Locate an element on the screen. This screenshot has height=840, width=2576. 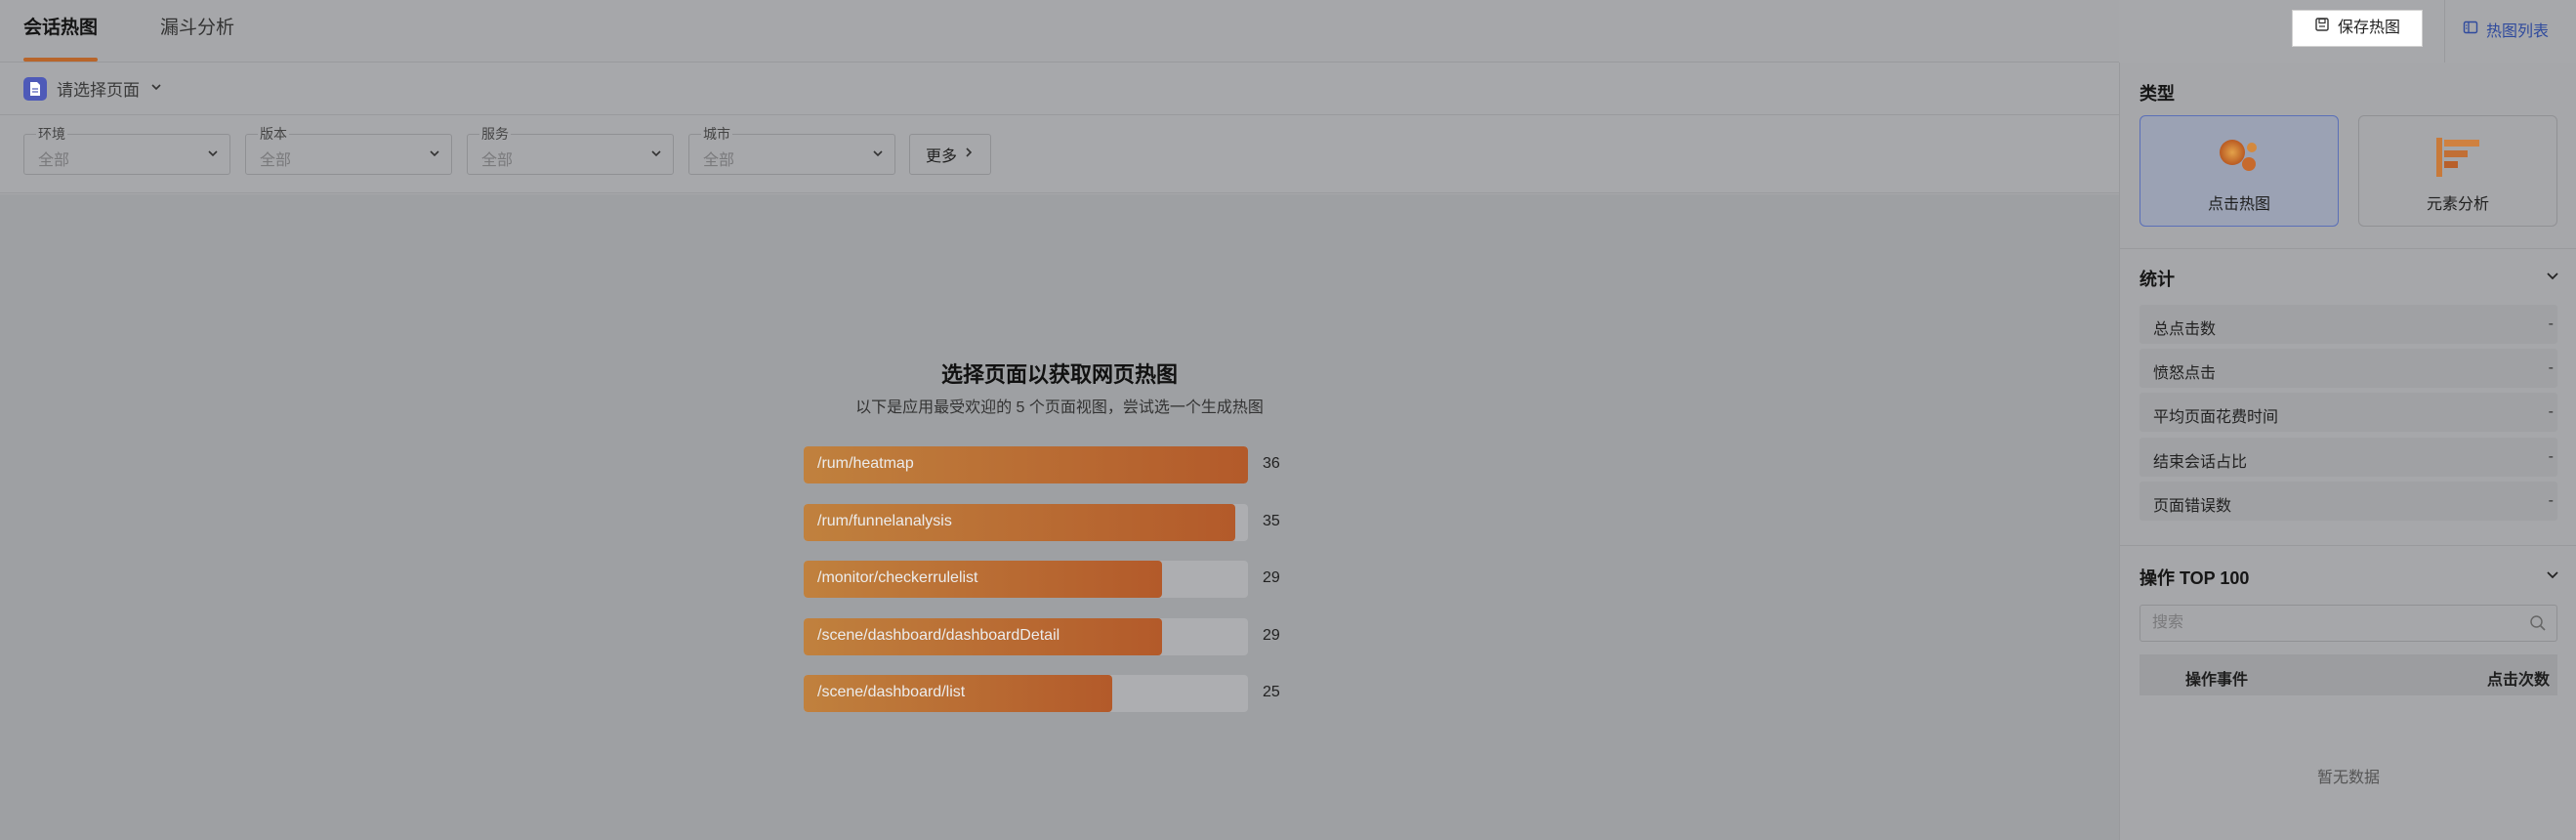
page-bar-row: /rum/funnelanalysis 35 is located at coordinates (1048, 522).